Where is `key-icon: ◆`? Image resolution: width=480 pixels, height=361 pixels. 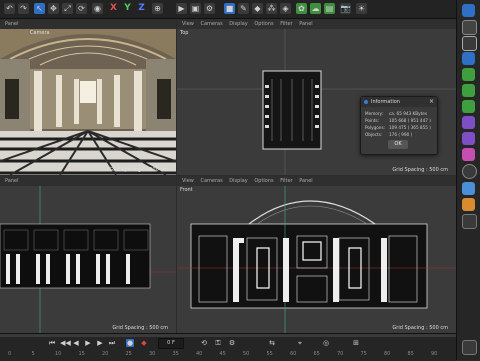
key-icon: ◆ is located at coordinates (144, 343).